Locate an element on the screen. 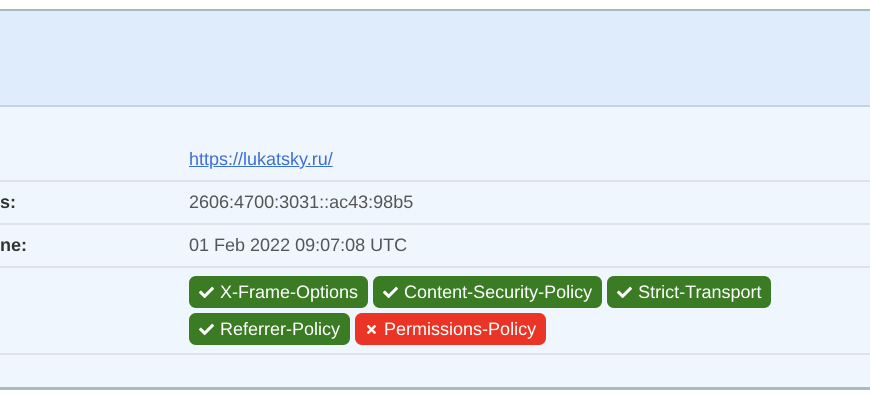 The height and width of the screenshot is (400, 870). url-link: https://lukatsky.ru/ is located at coordinates (261, 159).